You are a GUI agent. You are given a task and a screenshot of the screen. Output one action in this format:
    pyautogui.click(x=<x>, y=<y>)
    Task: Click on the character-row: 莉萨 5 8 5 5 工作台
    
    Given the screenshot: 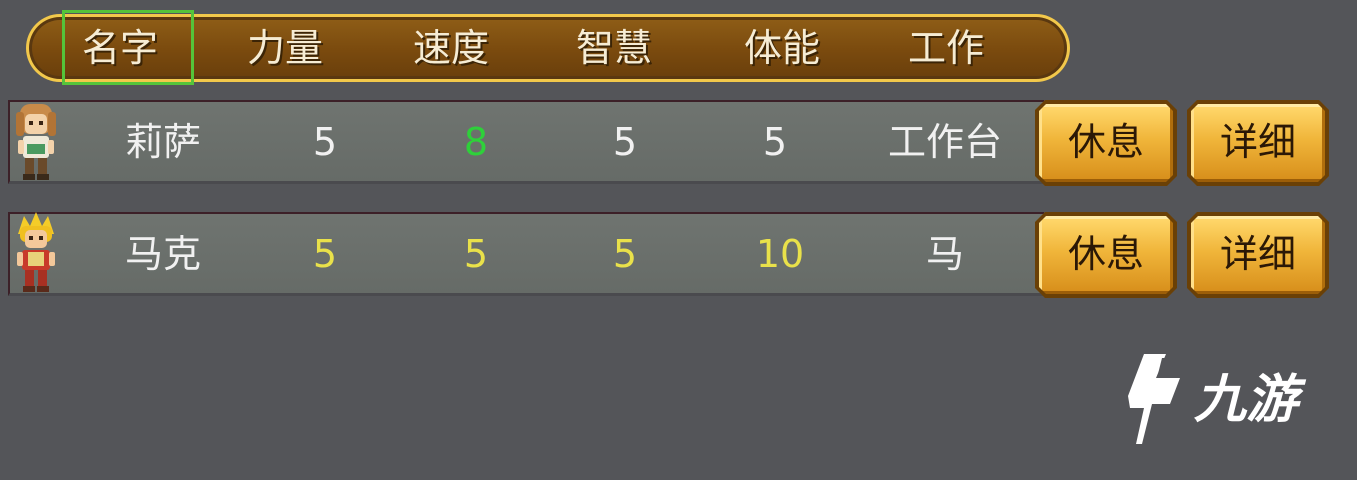 What is the action you would take?
    pyautogui.click(x=526, y=142)
    